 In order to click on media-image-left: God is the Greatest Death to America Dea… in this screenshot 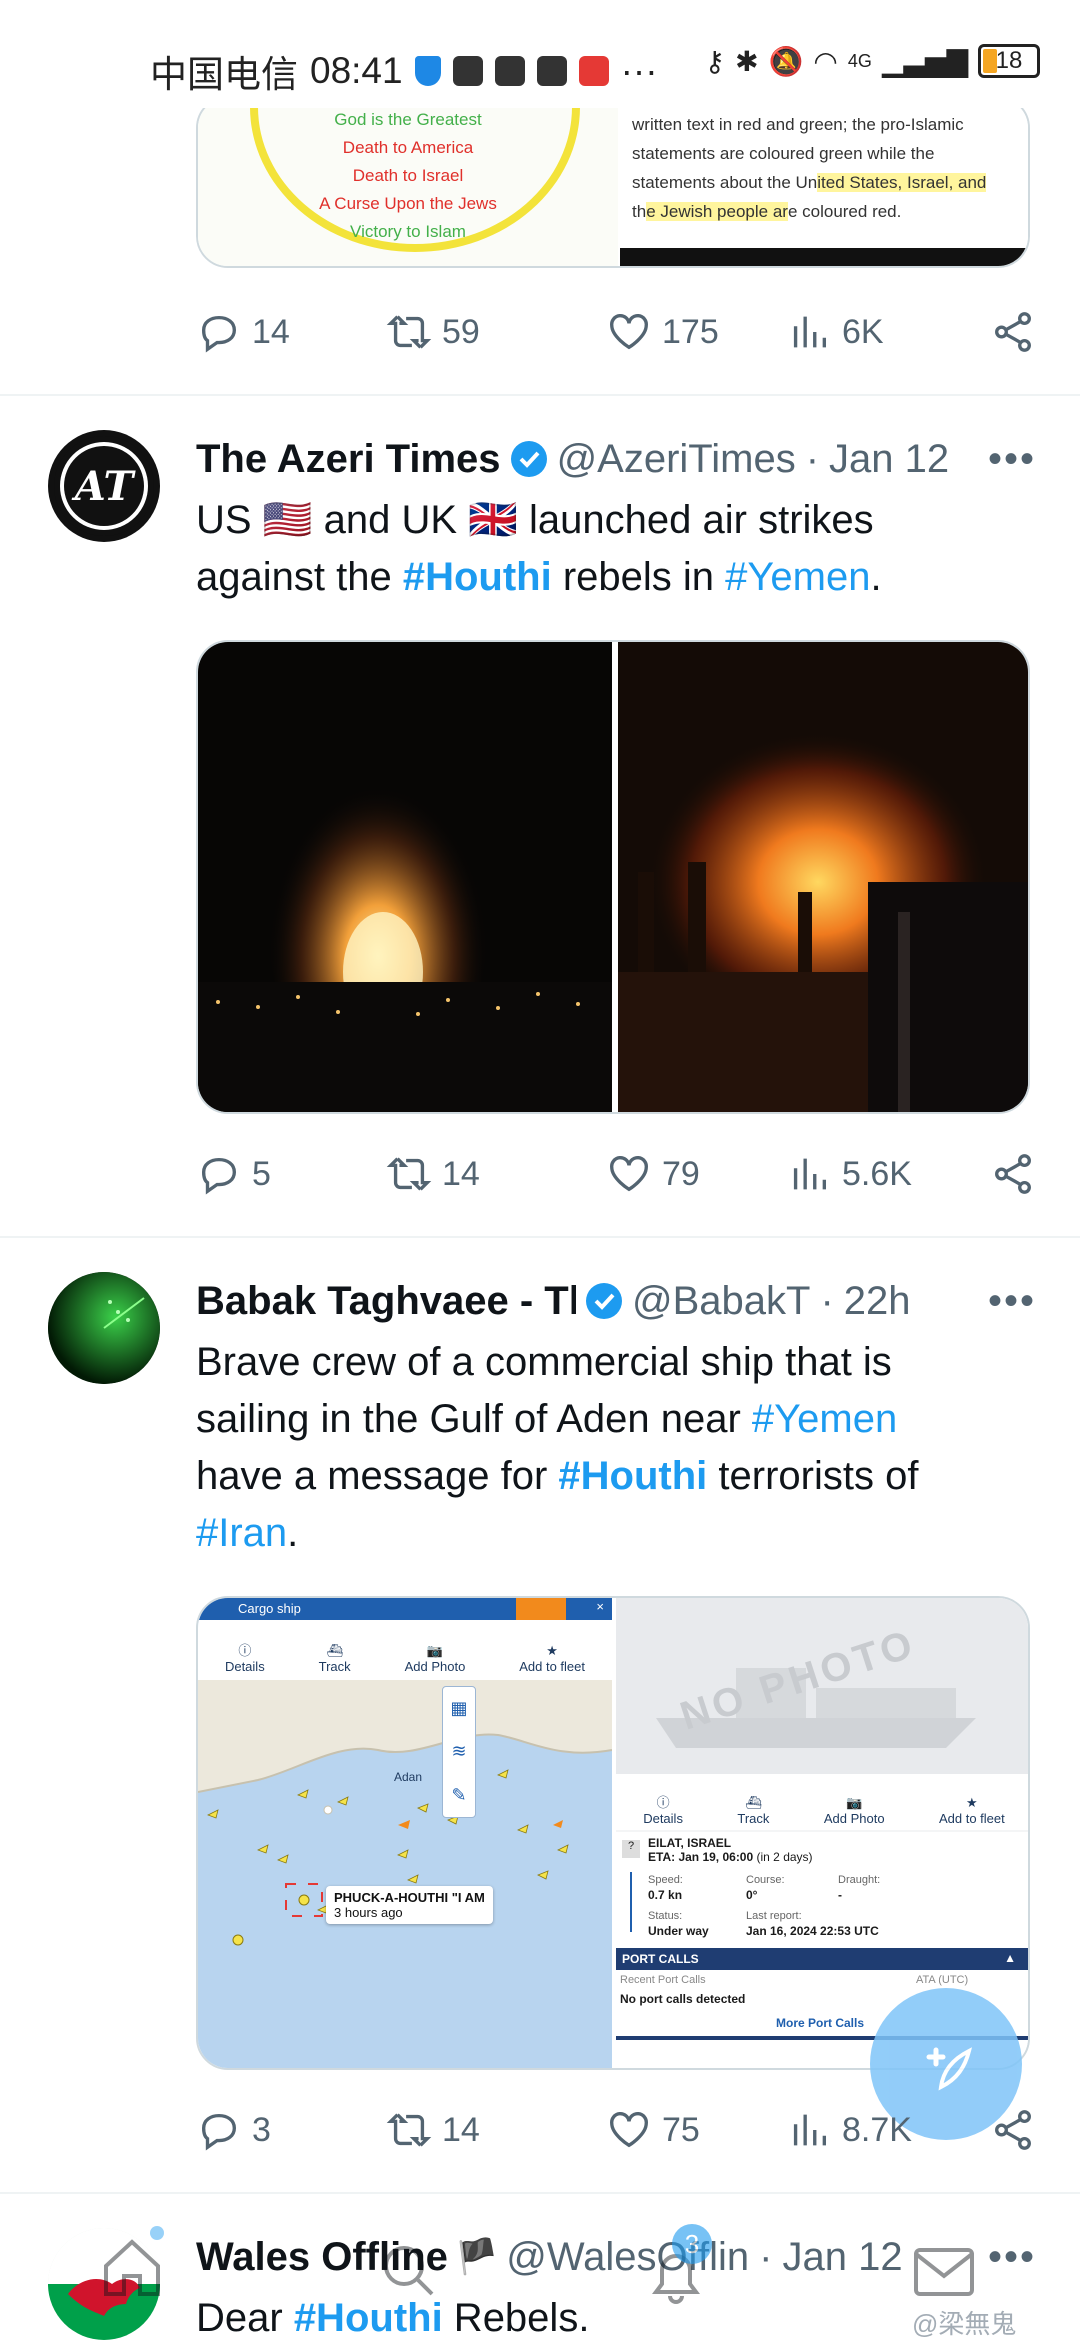, I will do `click(408, 182)`.